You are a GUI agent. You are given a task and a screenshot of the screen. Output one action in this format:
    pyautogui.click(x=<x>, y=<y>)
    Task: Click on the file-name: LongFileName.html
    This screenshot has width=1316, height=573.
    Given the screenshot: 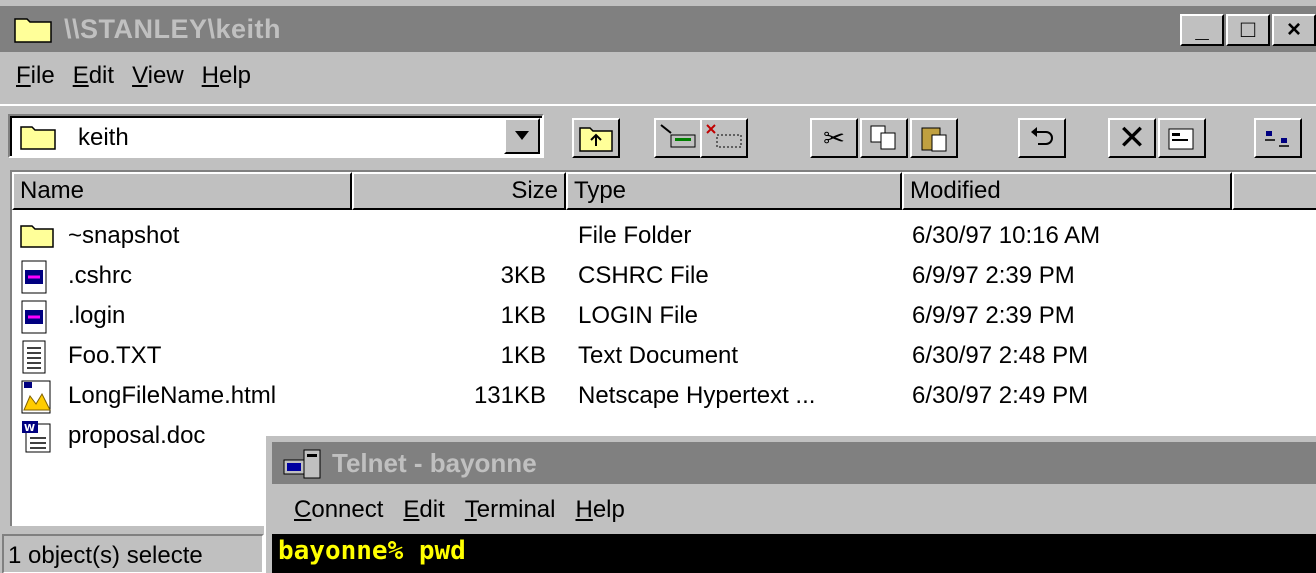 What is the action you would take?
    pyautogui.click(x=172, y=395)
    